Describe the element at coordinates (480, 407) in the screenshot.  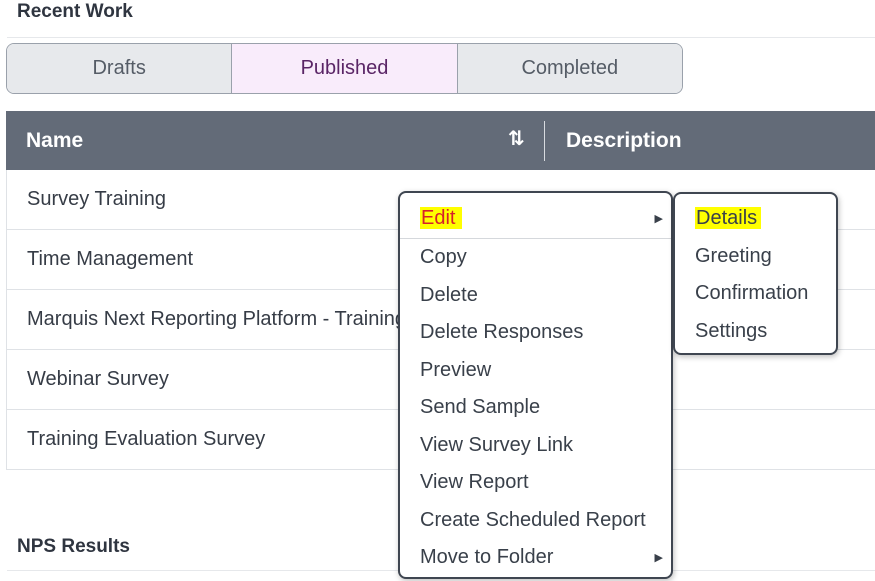
I see `menu-item-send-sample: Send Sample` at that location.